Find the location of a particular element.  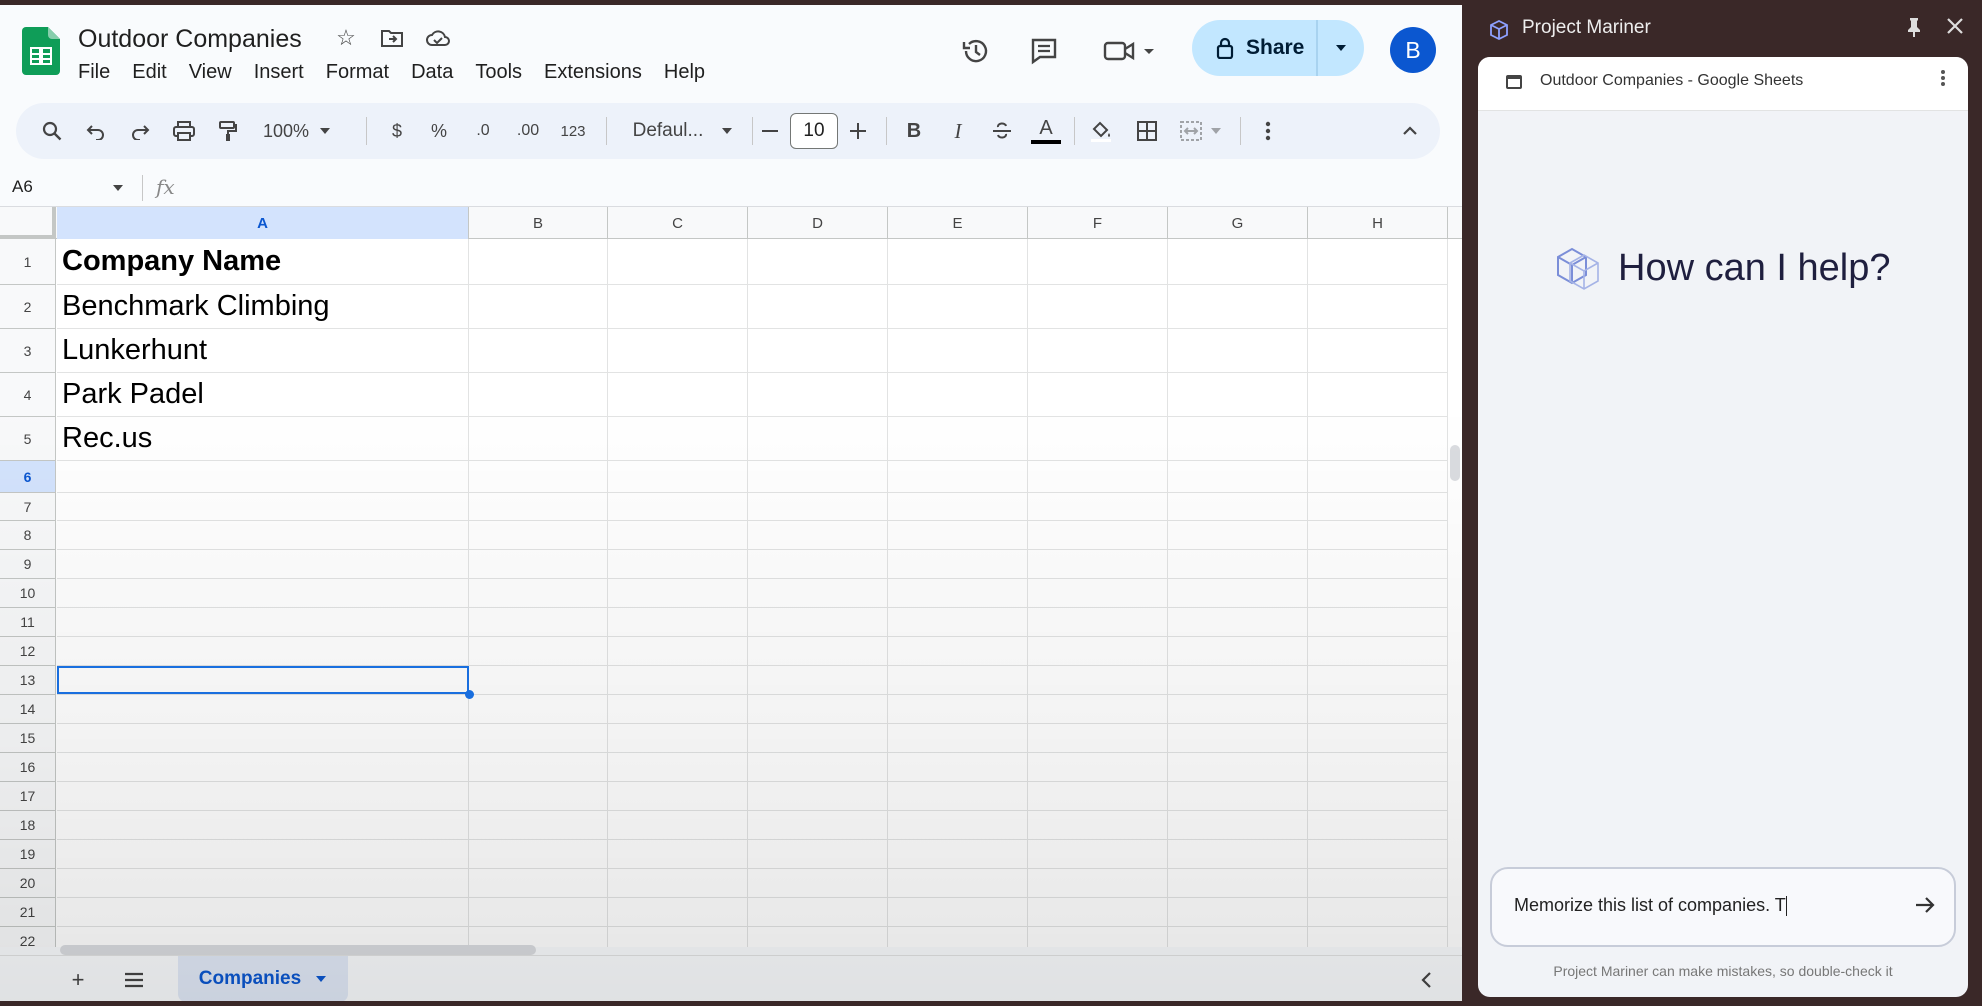

fill-color-icon is located at coordinates (1101, 131).